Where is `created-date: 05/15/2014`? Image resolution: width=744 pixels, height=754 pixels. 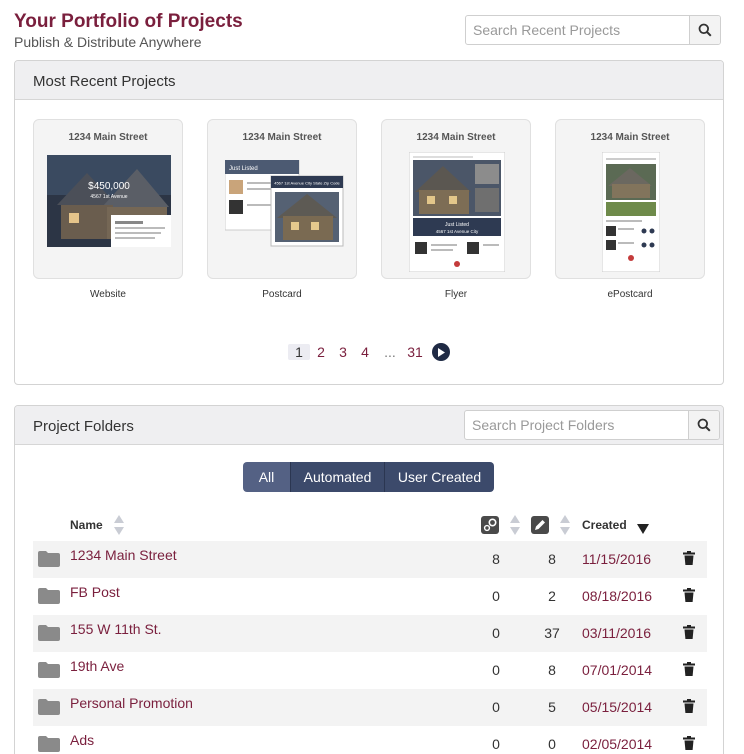 created-date: 05/15/2014 is located at coordinates (617, 707).